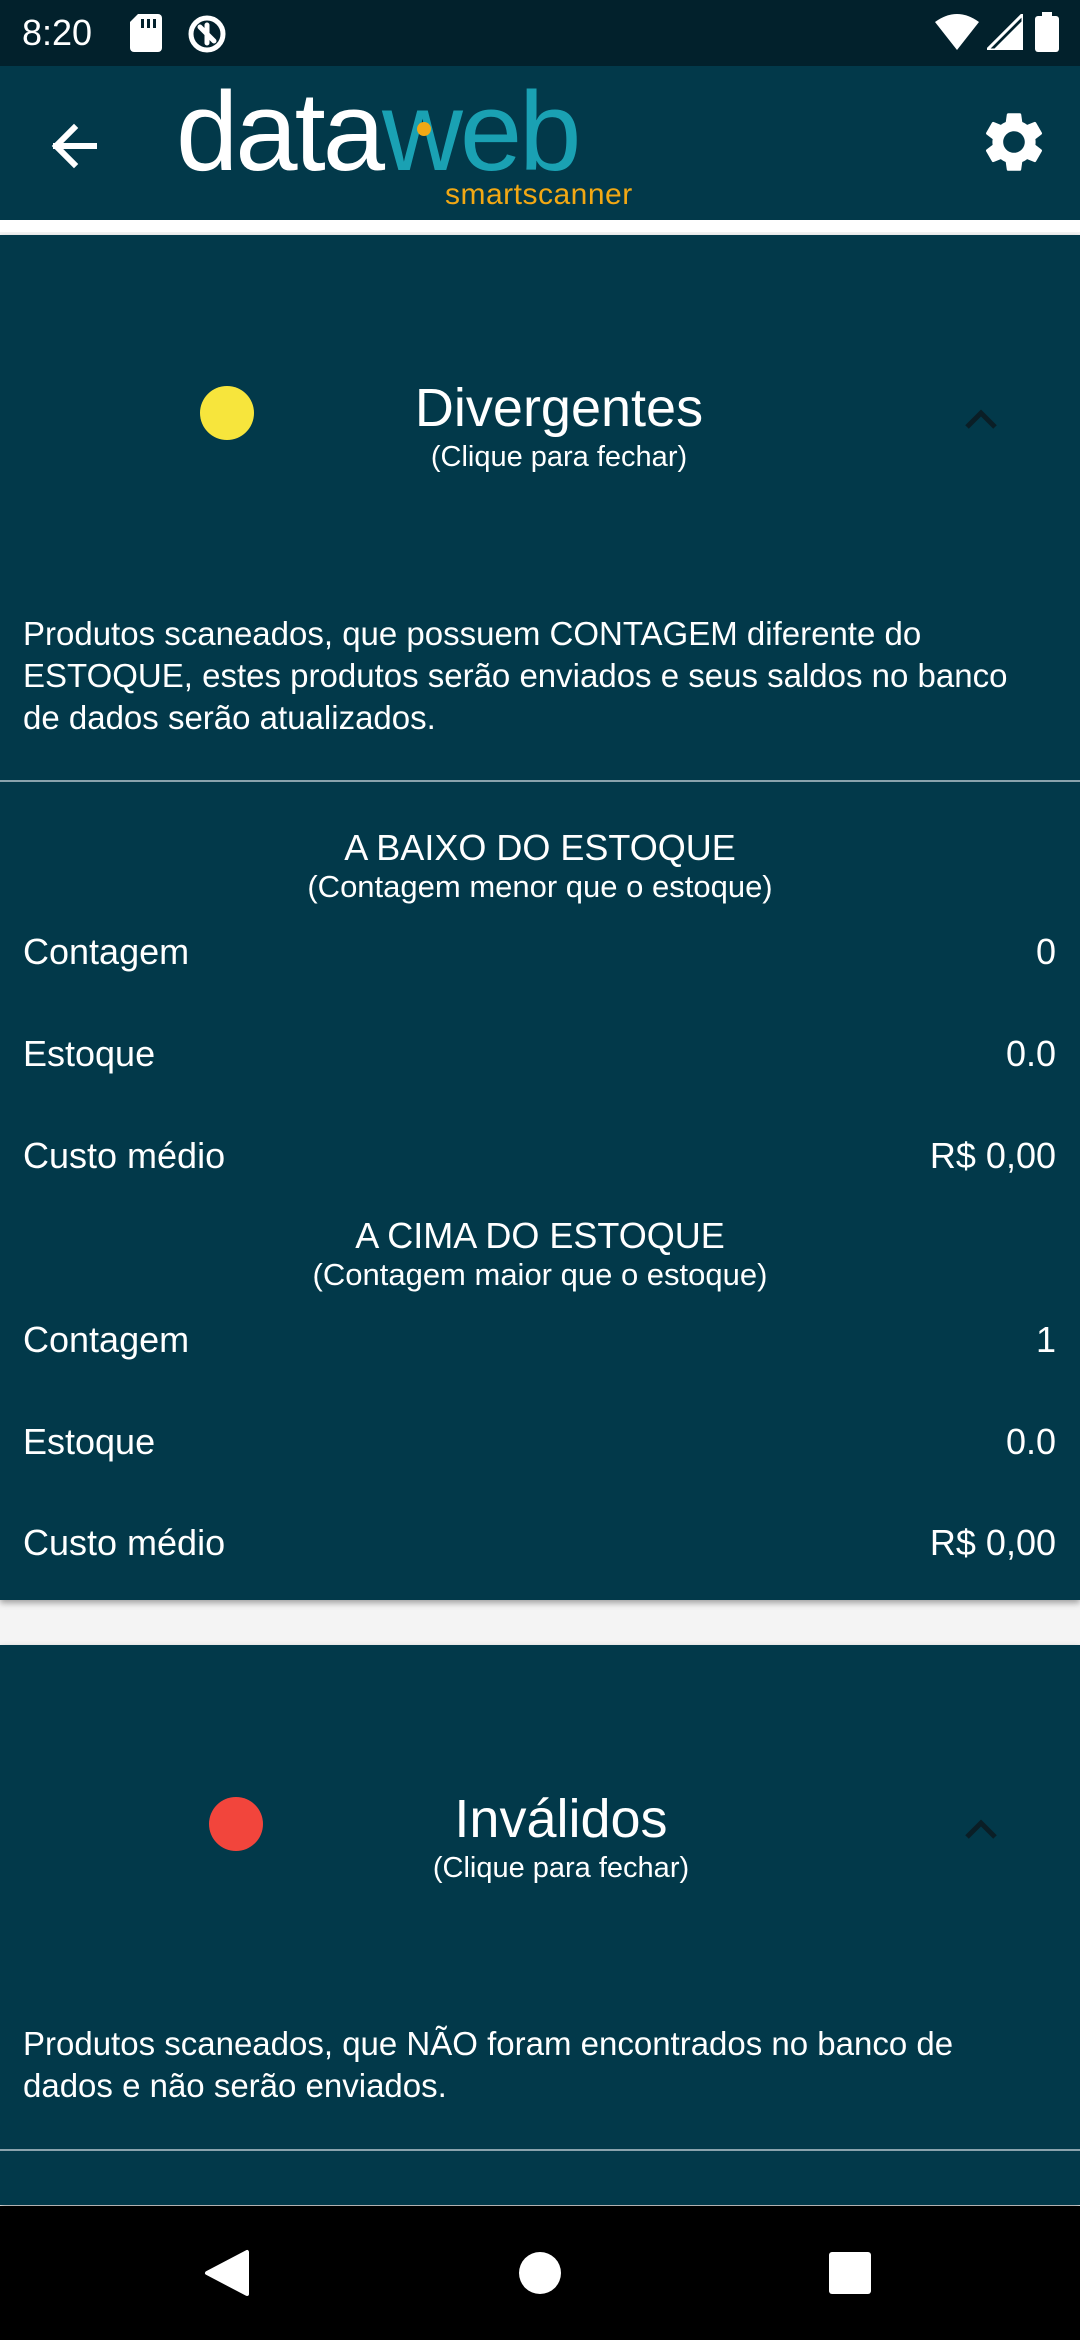 This screenshot has width=1080, height=2340. Describe the element at coordinates (280, 131) in the screenshot. I see `logo-part1: data` at that location.